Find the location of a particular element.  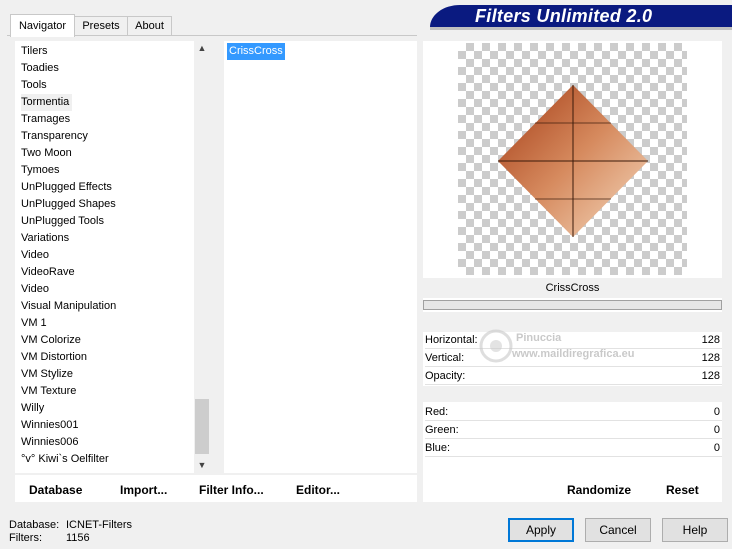

status-filters-label: Filters: is located at coordinates (25, 538).